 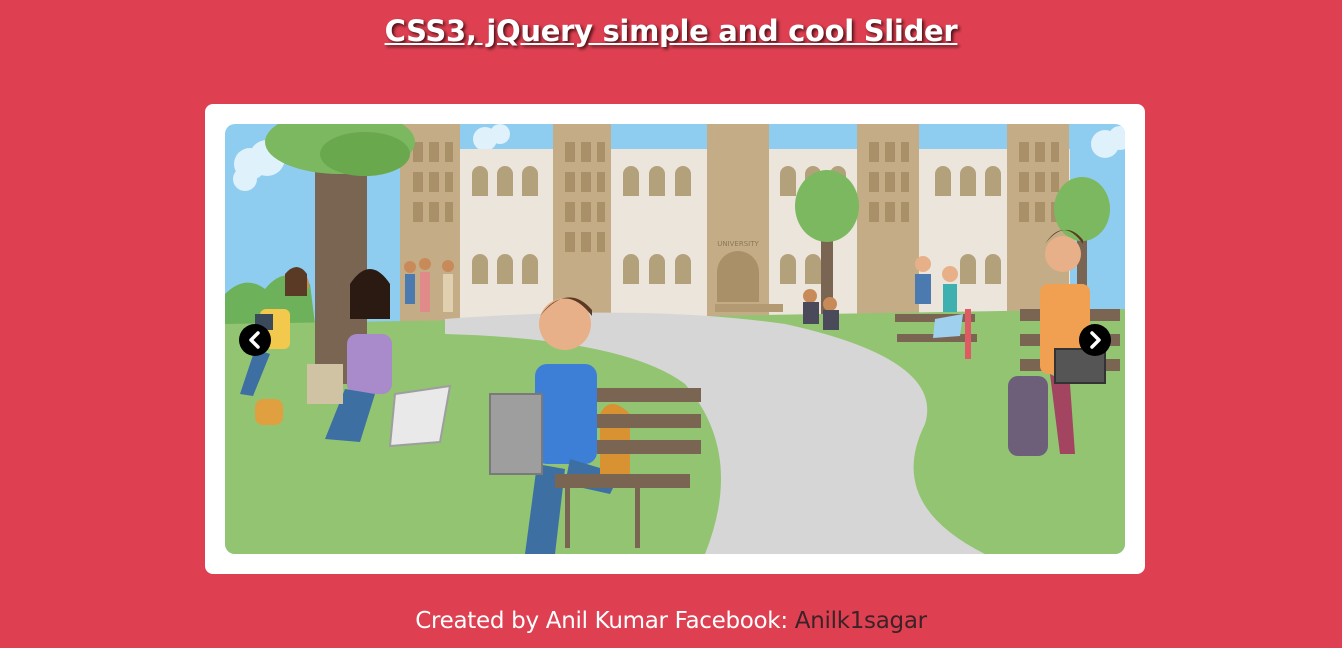 I want to click on prev-slide-button, so click(x=255, y=340).